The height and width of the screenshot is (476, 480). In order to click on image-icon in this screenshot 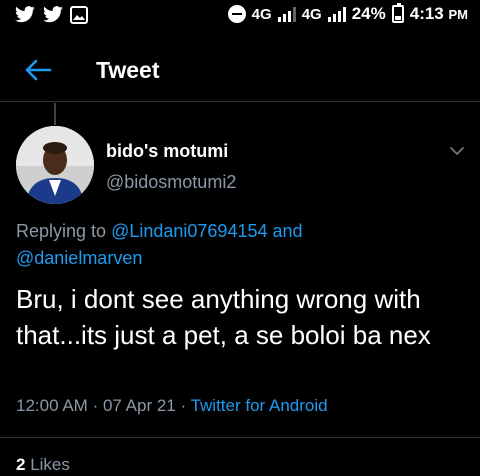, I will do `click(79, 15)`.